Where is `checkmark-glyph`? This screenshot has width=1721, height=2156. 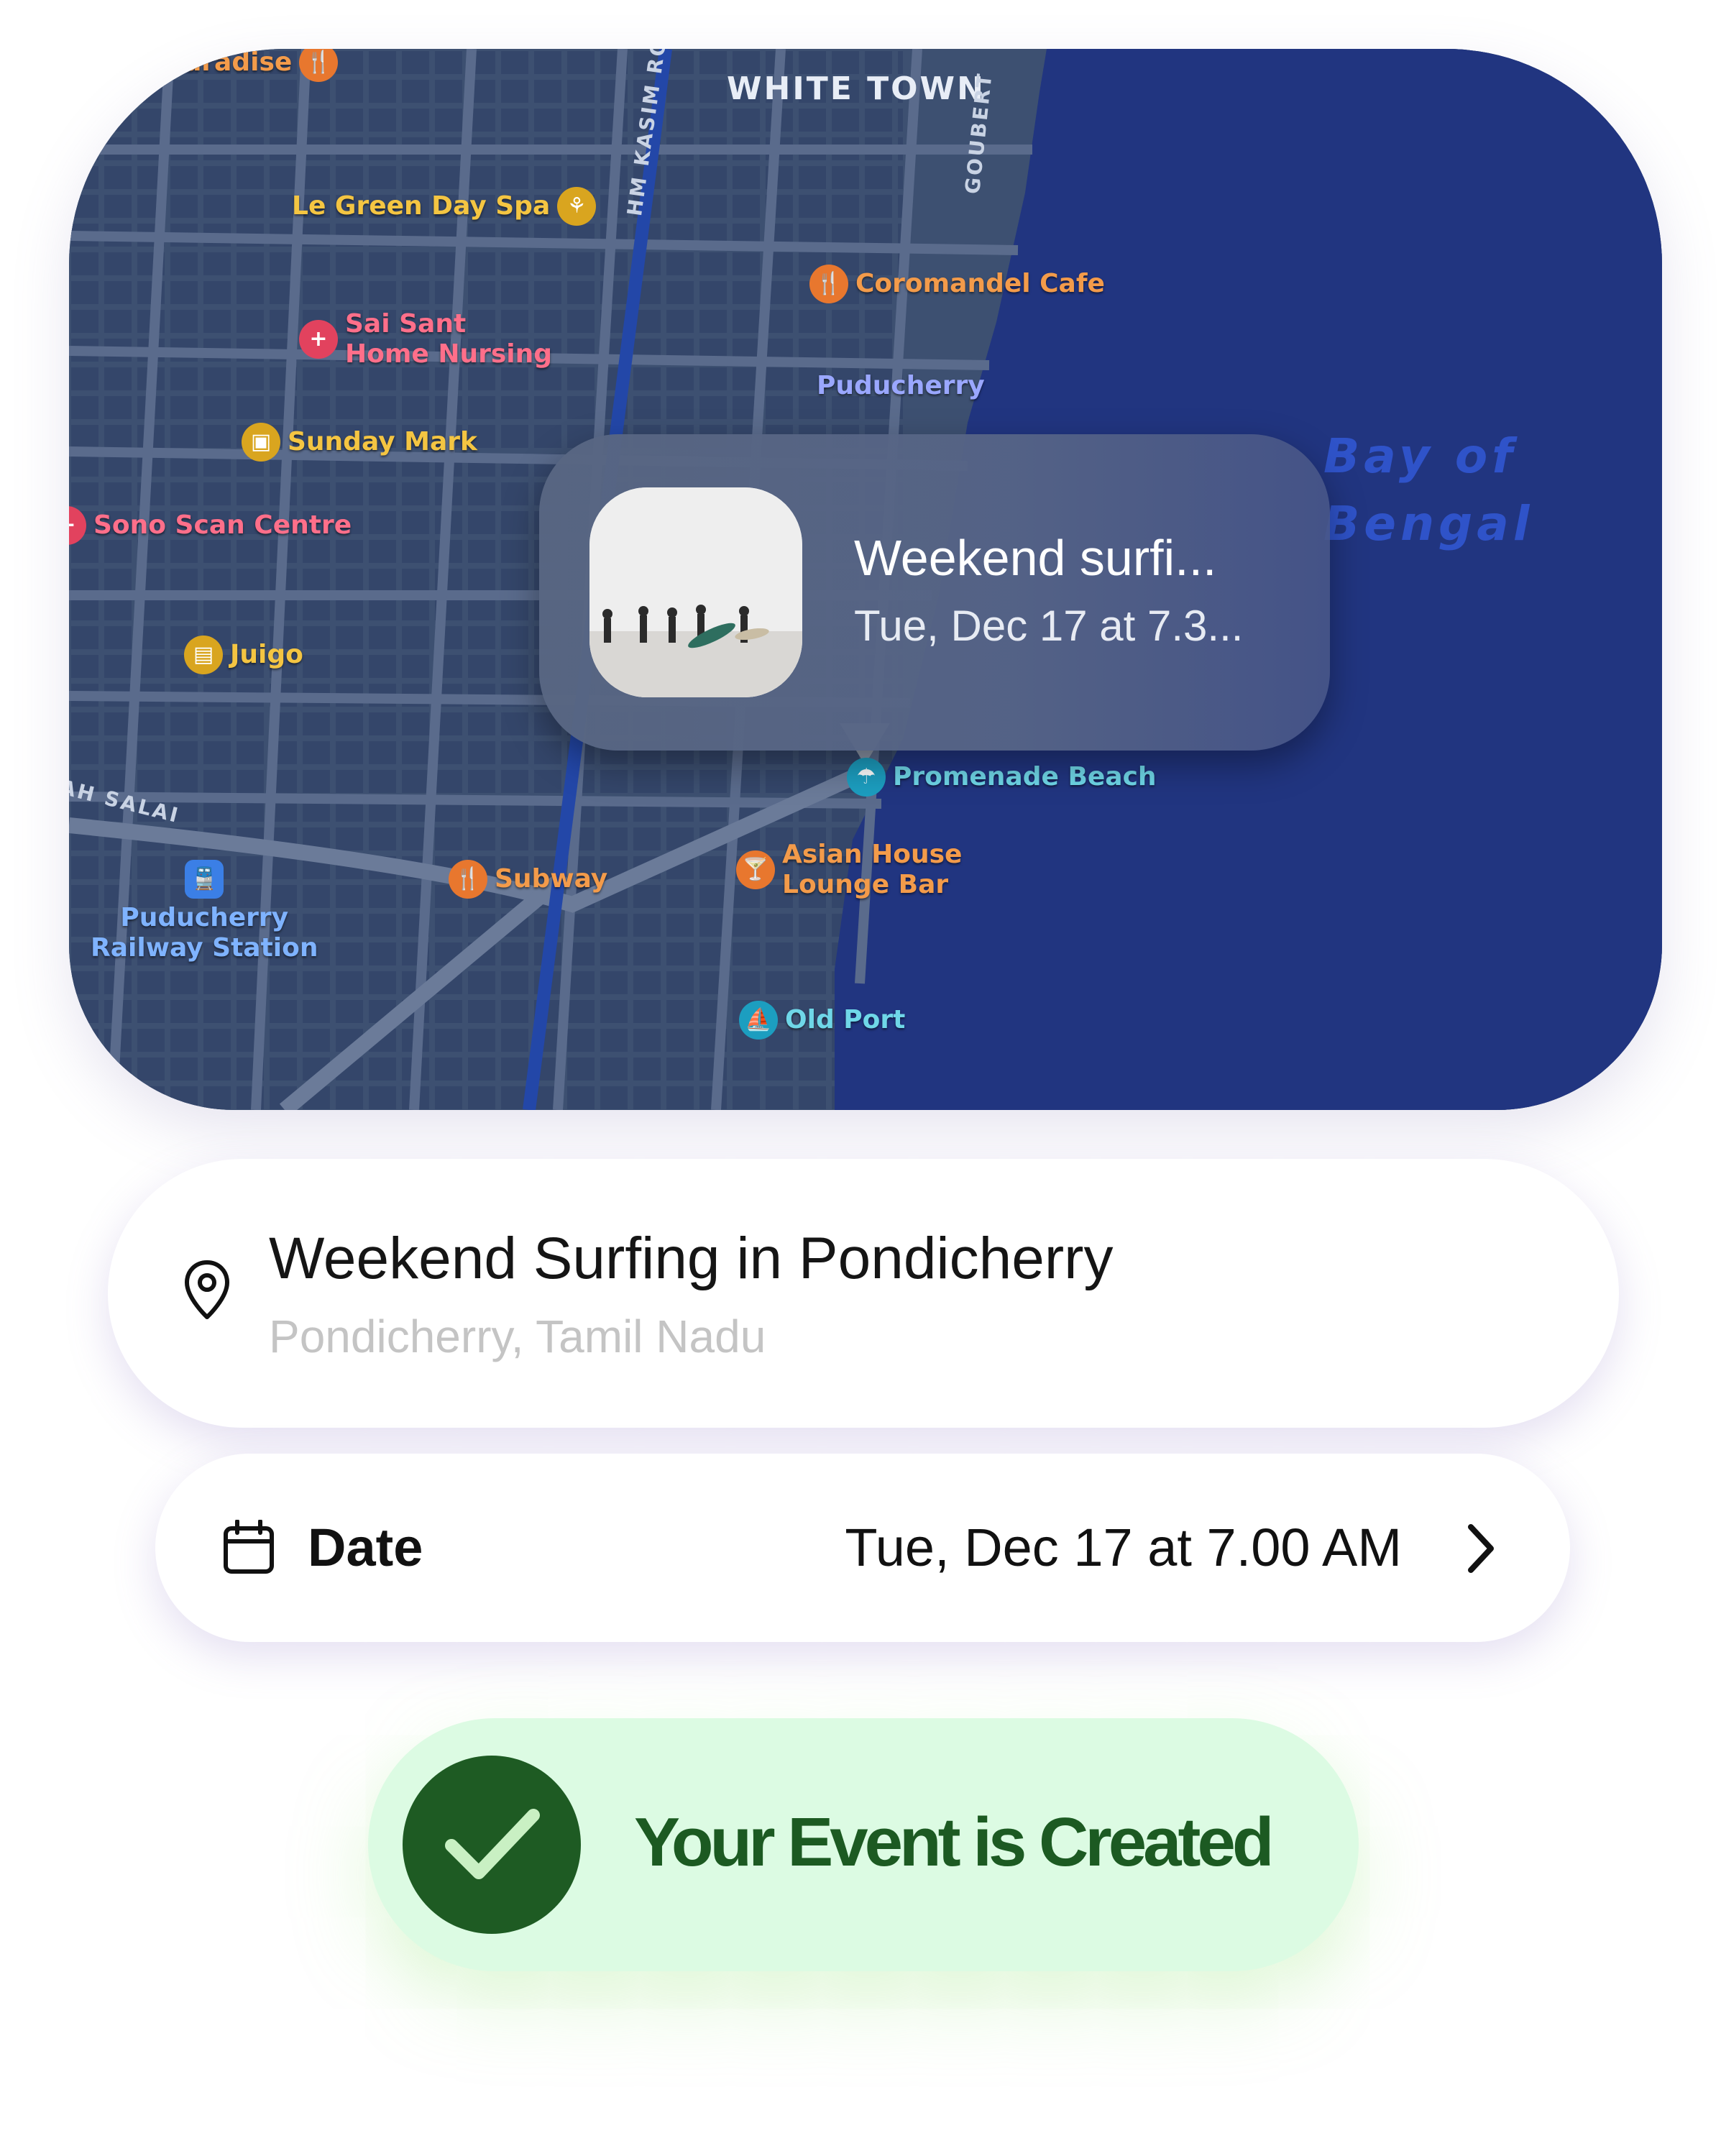 checkmark-glyph is located at coordinates (492, 1844).